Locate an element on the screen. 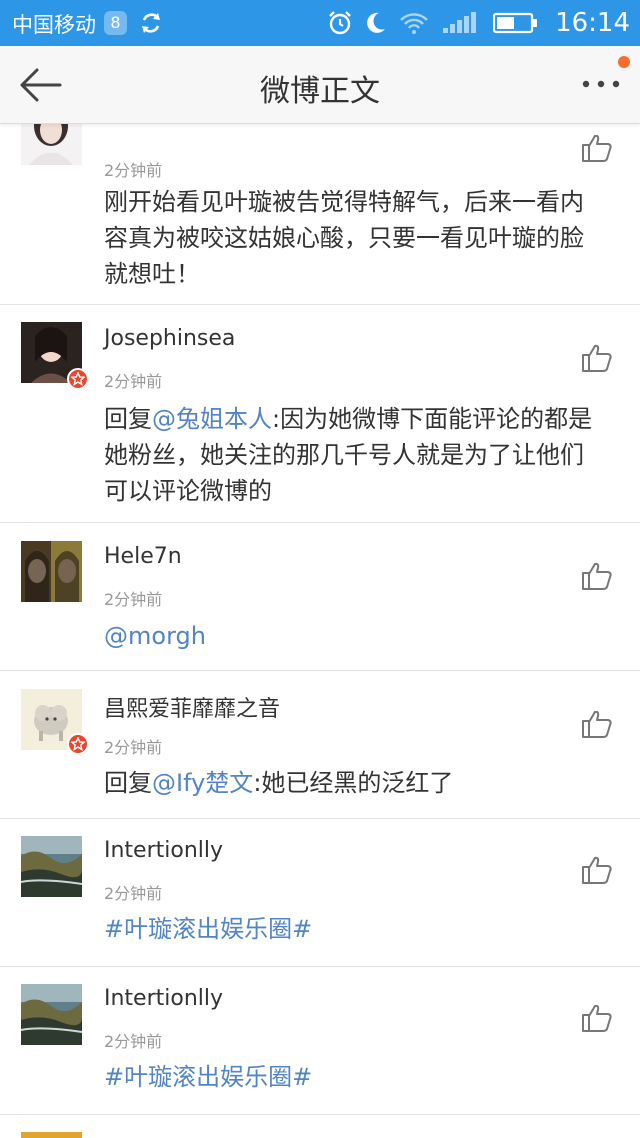  alarm-clock-icon is located at coordinates (340, 23).